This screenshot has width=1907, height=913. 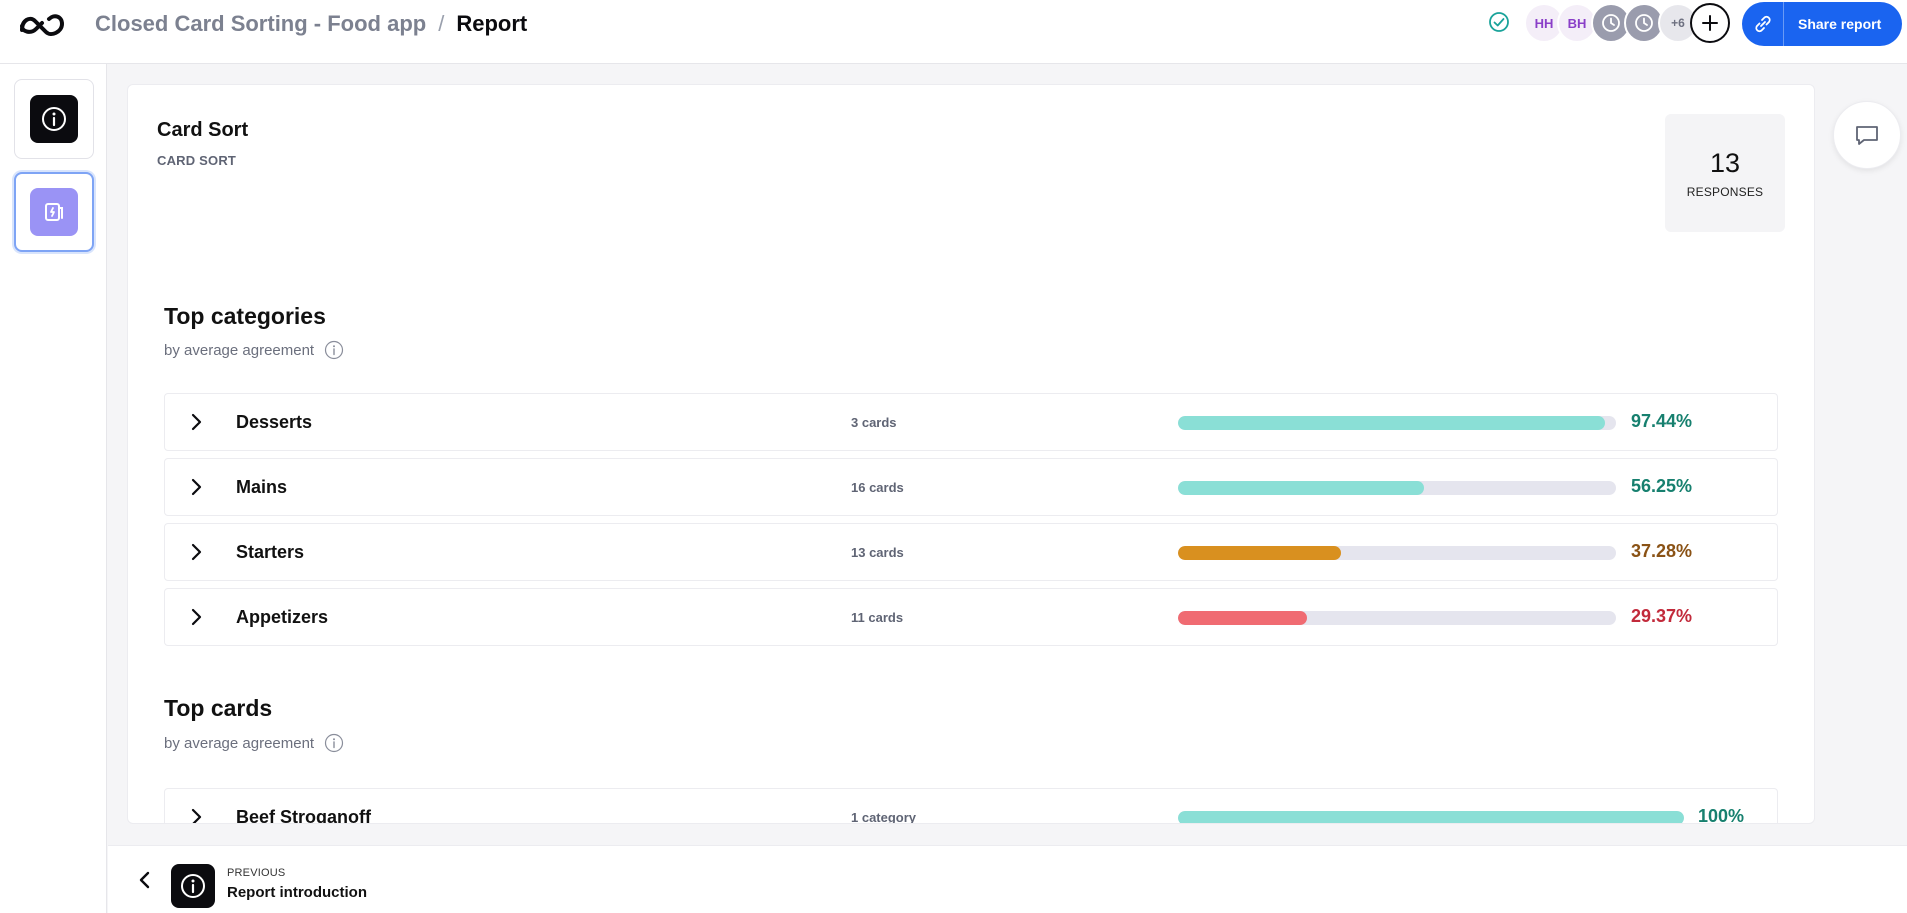 I want to click on row-count: 1 category, so click(x=884, y=817).